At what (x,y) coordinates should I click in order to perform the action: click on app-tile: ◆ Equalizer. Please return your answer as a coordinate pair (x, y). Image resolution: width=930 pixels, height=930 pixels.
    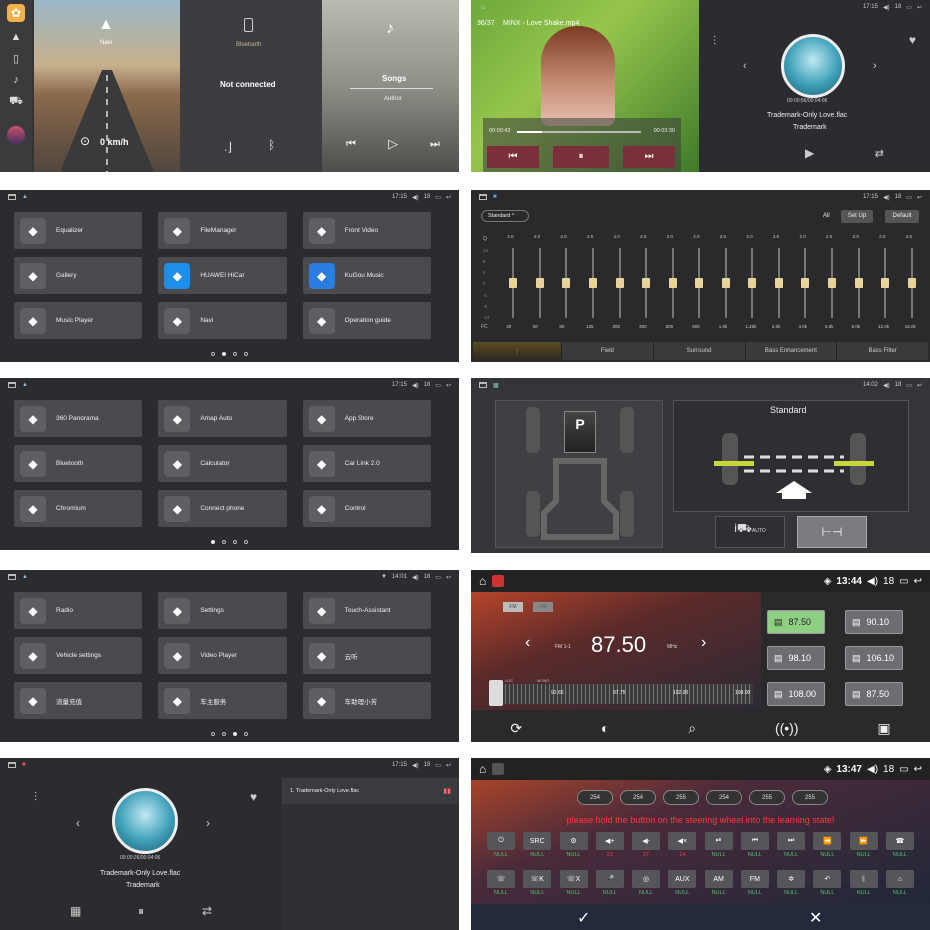
    Looking at the image, I should click on (78, 230).